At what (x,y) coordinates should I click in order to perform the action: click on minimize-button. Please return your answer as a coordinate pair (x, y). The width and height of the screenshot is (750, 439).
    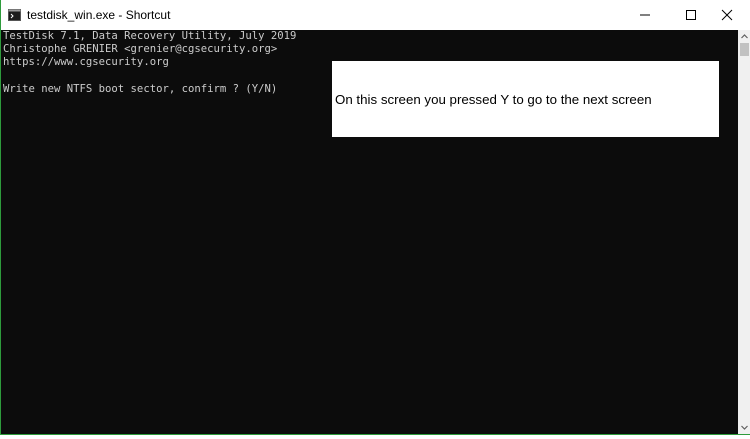
    Looking at the image, I should click on (645, 15).